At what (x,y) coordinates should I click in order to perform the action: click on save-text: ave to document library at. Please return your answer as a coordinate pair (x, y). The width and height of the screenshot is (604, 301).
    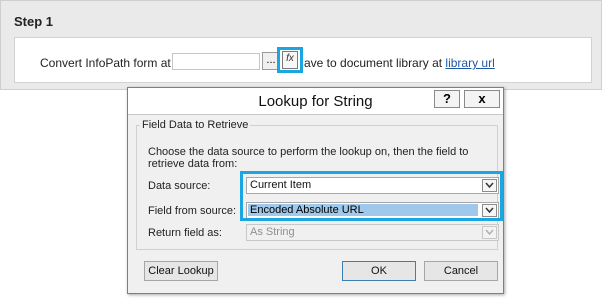
    Looking at the image, I should click on (373, 63).